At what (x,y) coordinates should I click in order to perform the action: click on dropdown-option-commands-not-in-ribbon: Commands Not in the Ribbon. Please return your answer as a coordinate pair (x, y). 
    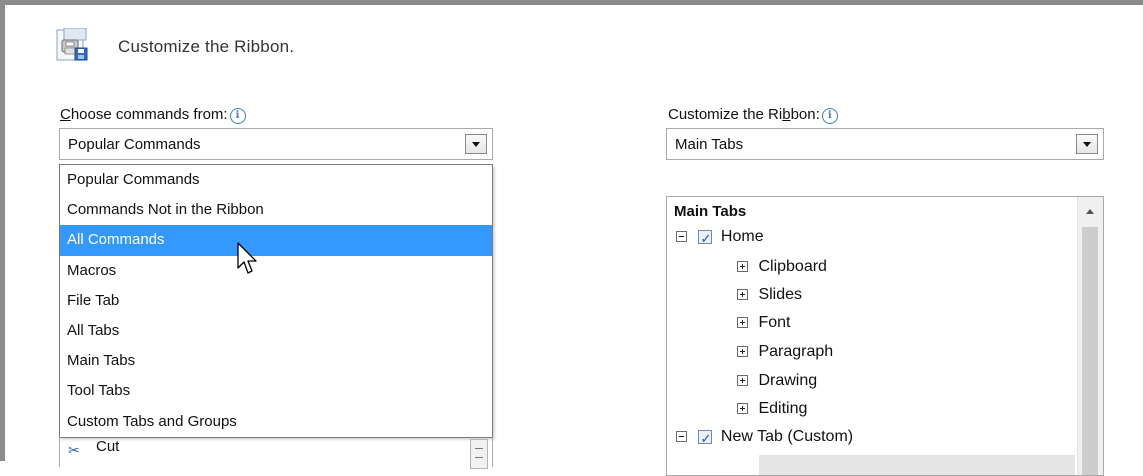
    Looking at the image, I should click on (276, 210).